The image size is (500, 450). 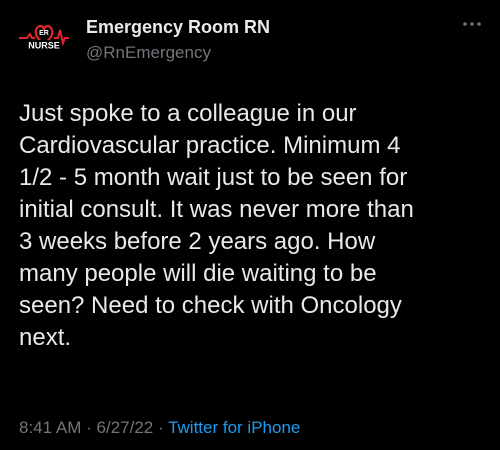 I want to click on user-handle: @RnEmergency, so click(x=148, y=53).